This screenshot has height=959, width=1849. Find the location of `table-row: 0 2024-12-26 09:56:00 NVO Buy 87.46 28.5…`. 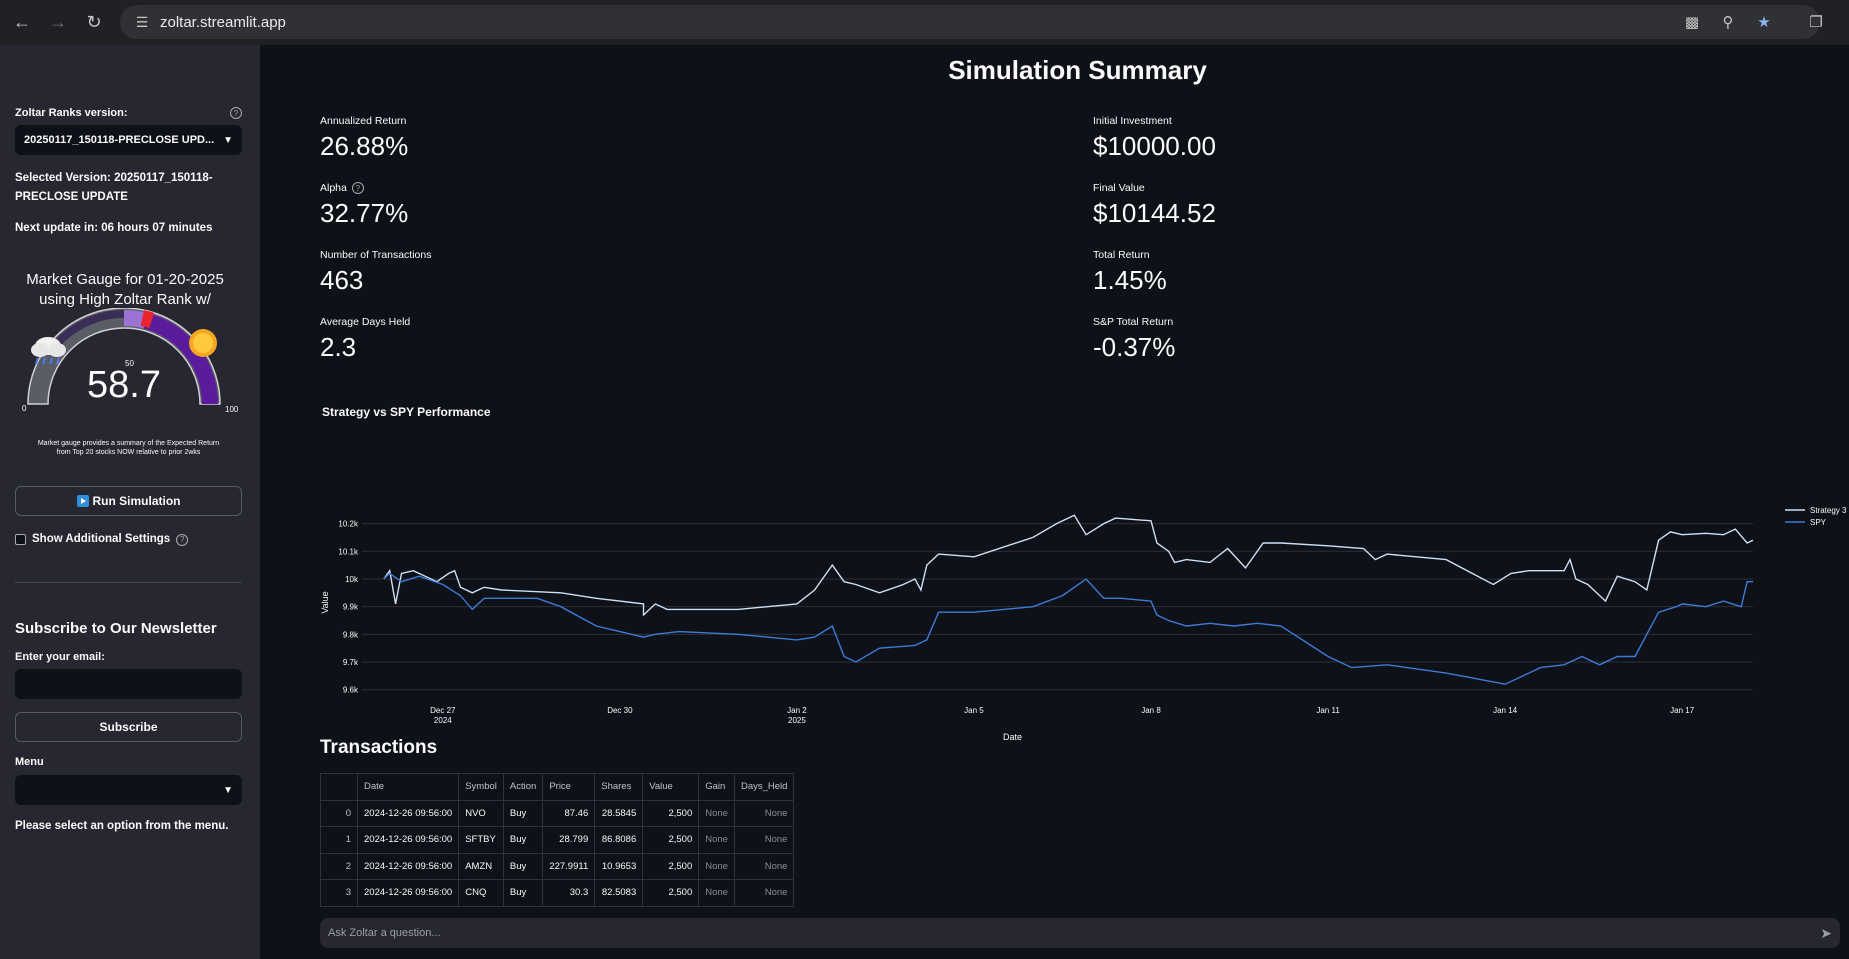

table-row: 0 2024-12-26 09:56:00 NVO Buy 87.46 28.5… is located at coordinates (557, 813).